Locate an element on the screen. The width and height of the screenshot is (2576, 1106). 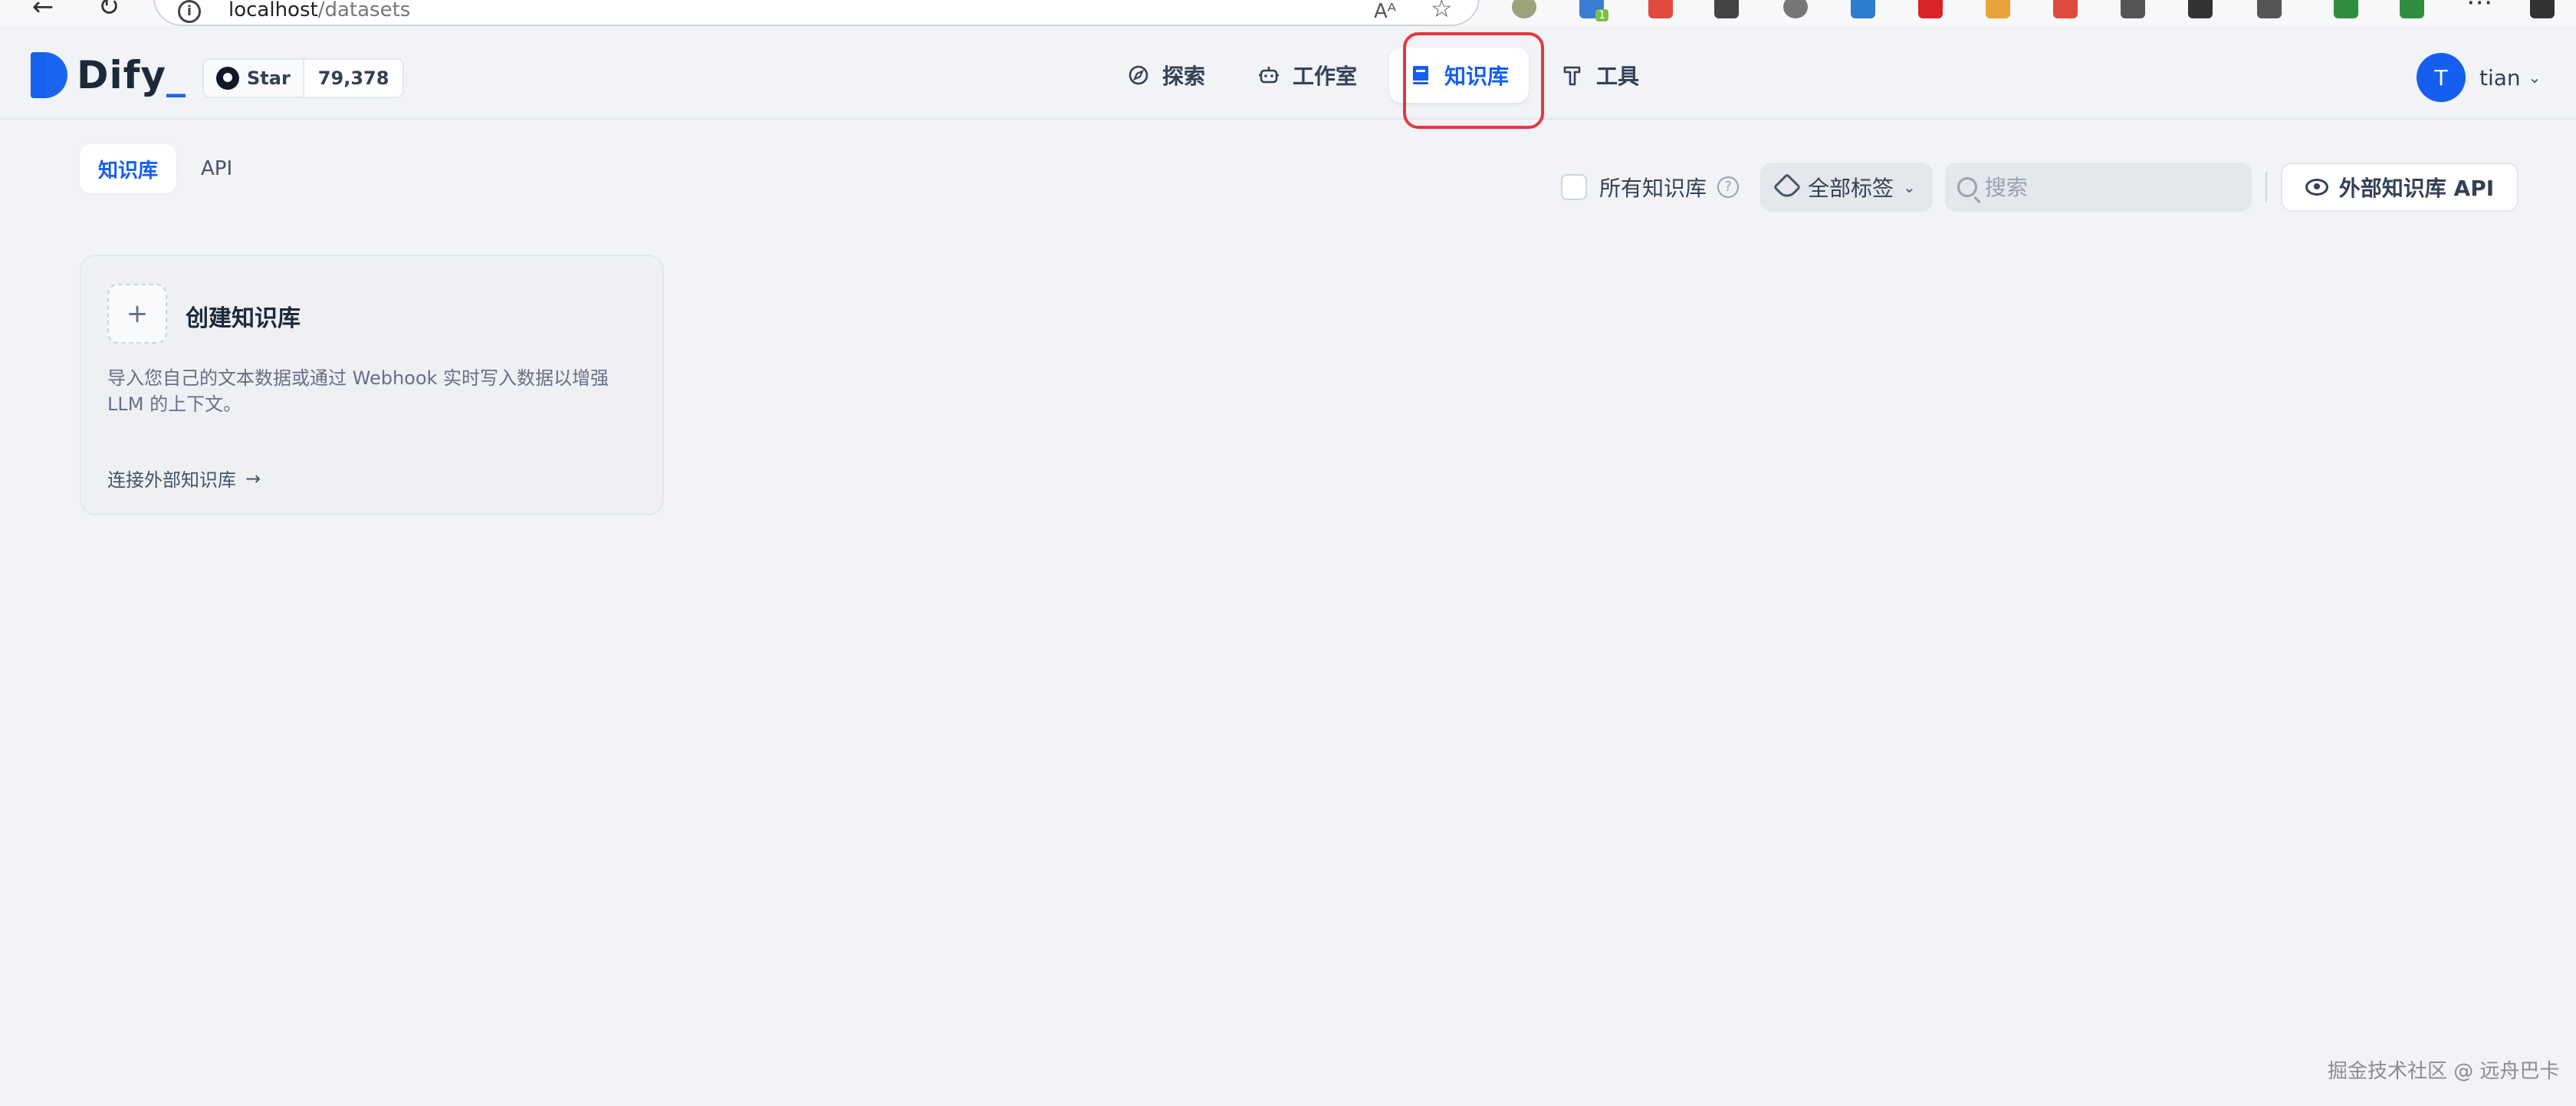
github-star-label: Star is located at coordinates (269, 78).